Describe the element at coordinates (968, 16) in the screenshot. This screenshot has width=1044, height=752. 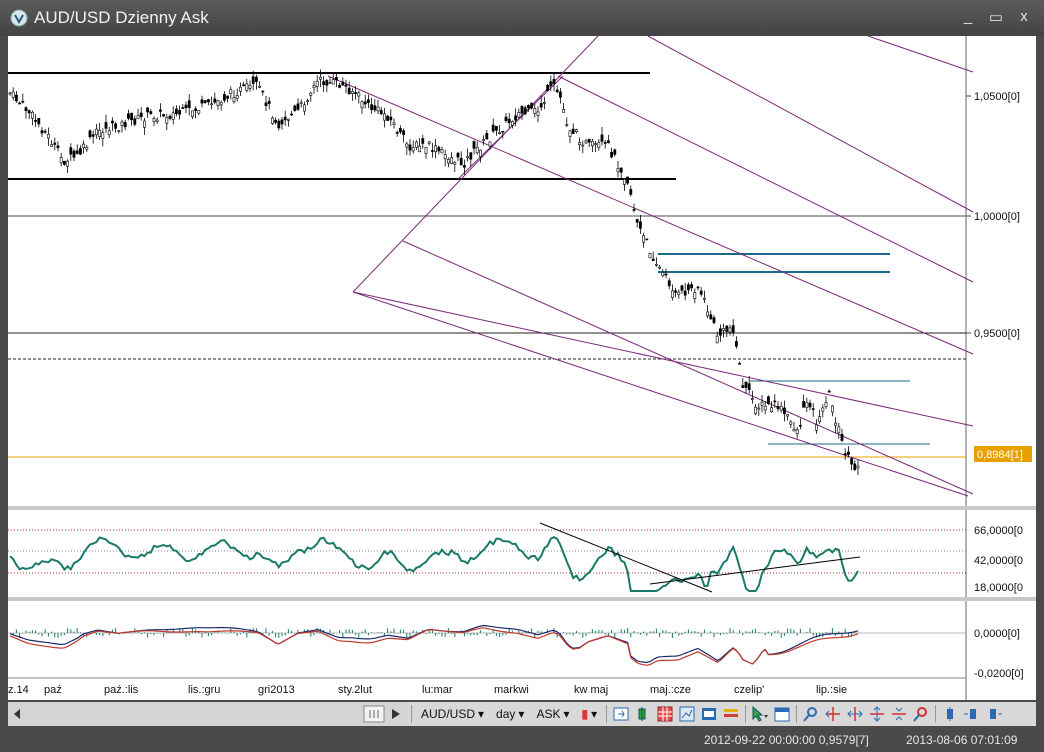
I see `minimize-button: _` at that location.